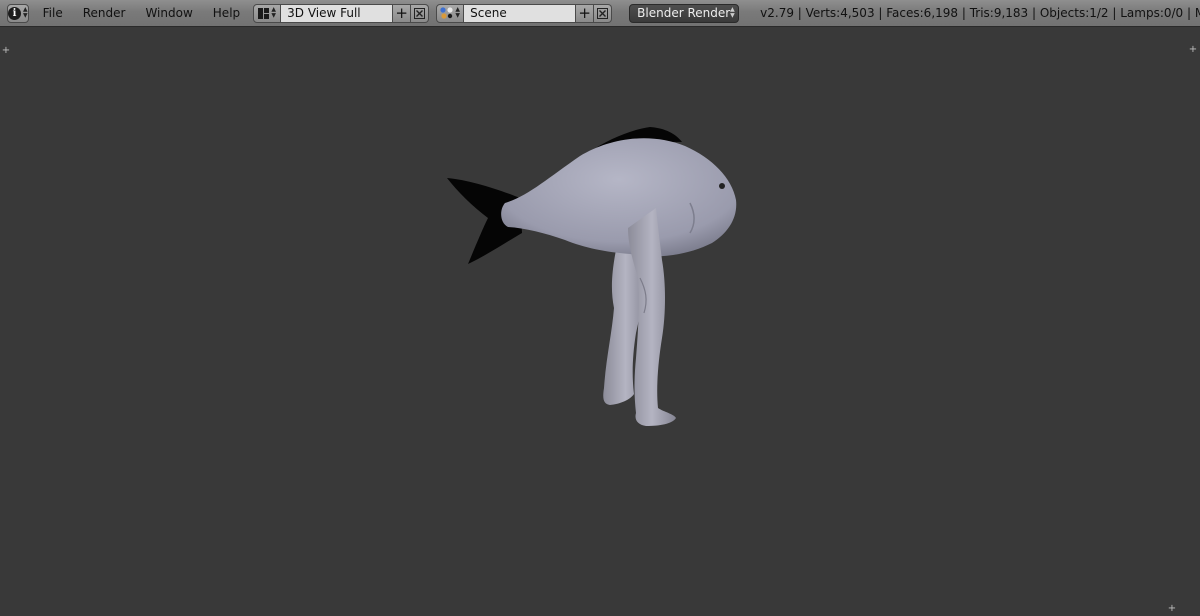  I want to click on delete-scene-button, so click(603, 13).